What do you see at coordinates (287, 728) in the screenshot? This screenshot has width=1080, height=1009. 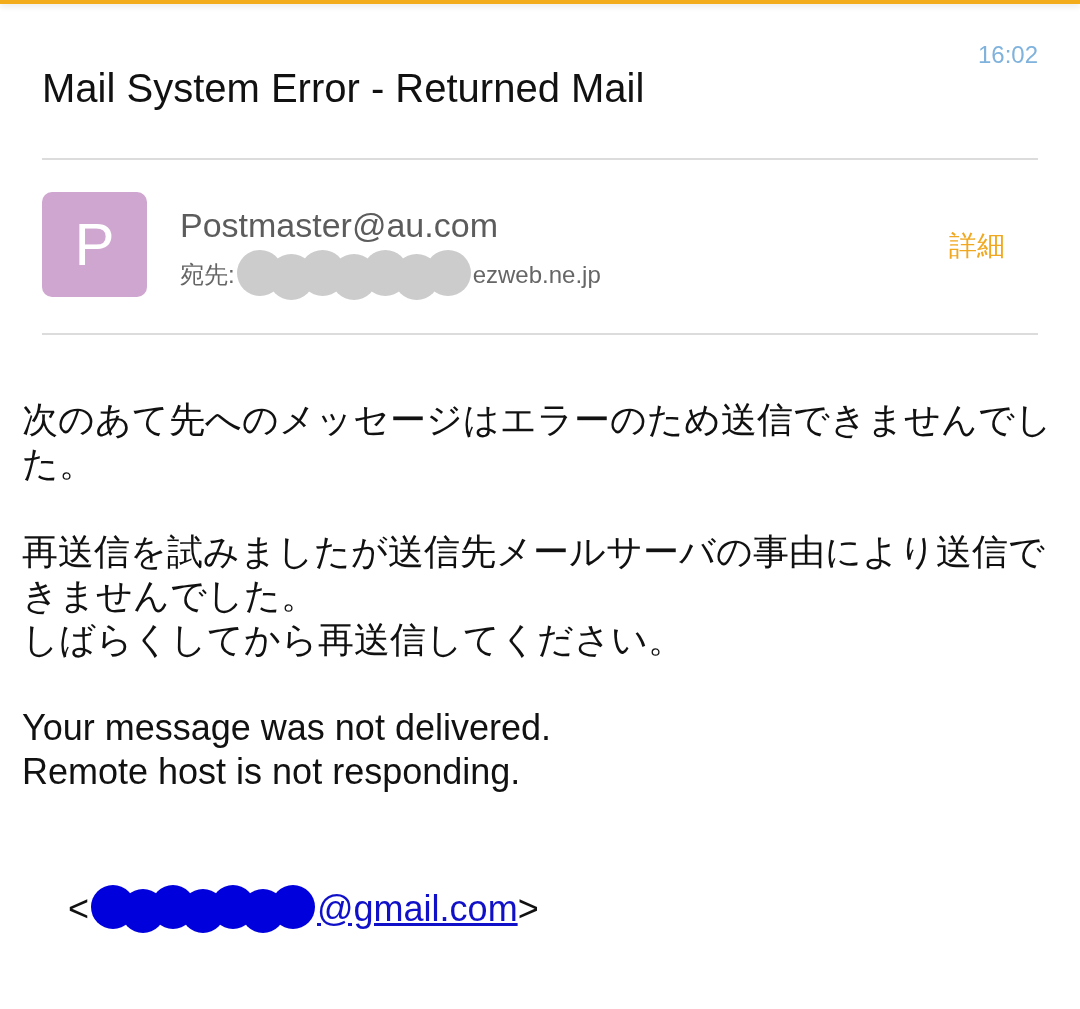 I see `message-text: Your message was not delivered.` at bounding box center [287, 728].